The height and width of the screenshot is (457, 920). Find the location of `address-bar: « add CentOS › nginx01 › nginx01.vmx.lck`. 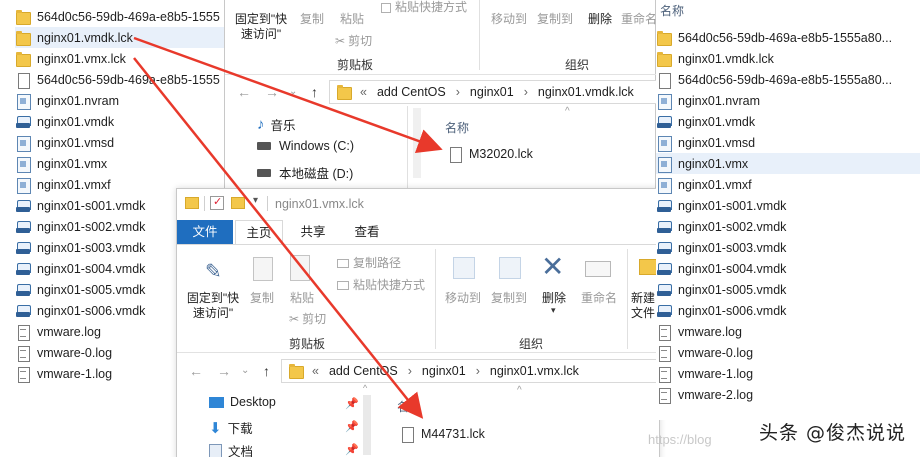

address-bar: « add CentOS › nginx01 › nginx01.vmx.lck is located at coordinates (471, 371).